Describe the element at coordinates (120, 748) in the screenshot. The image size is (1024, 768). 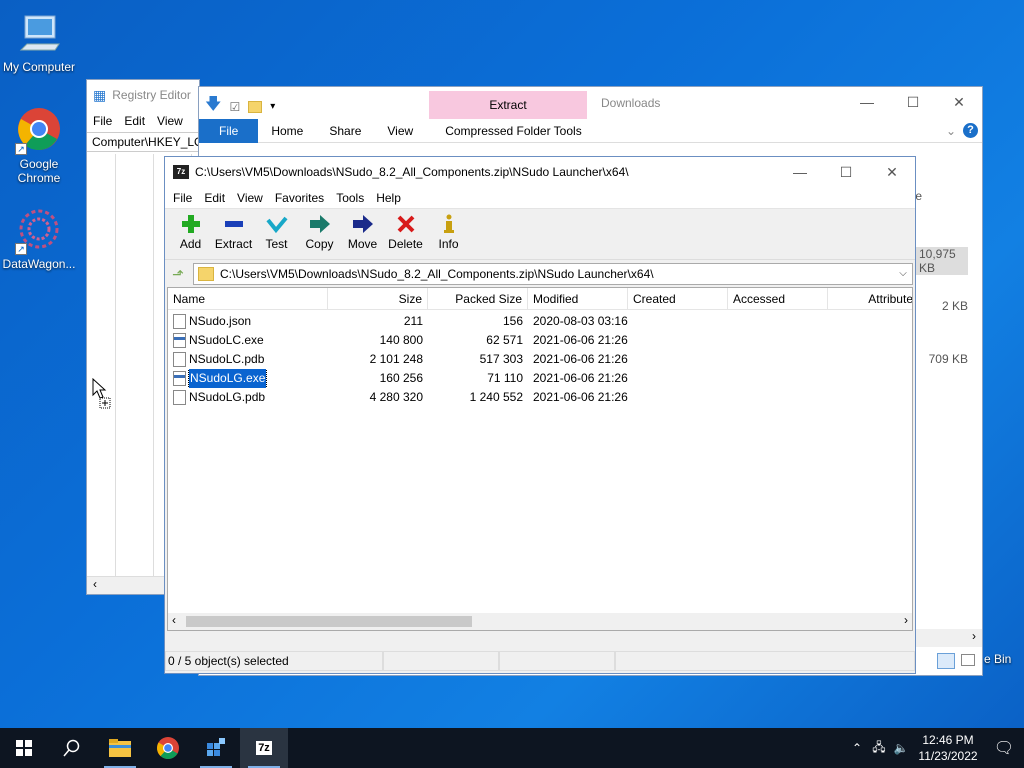
I see `taskbar-file-explorer` at that location.